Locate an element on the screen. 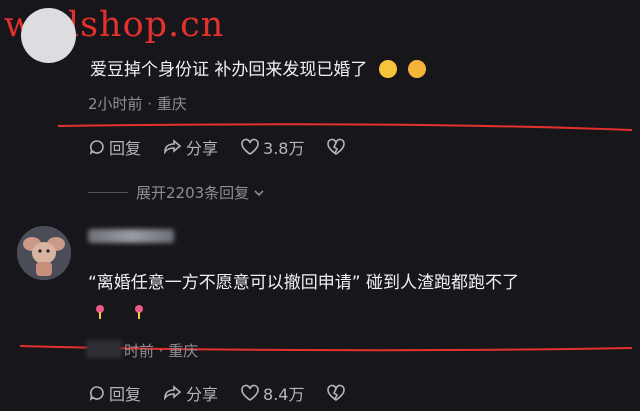 This screenshot has width=640, height=411. chevron-down-icon is located at coordinates (259, 192).